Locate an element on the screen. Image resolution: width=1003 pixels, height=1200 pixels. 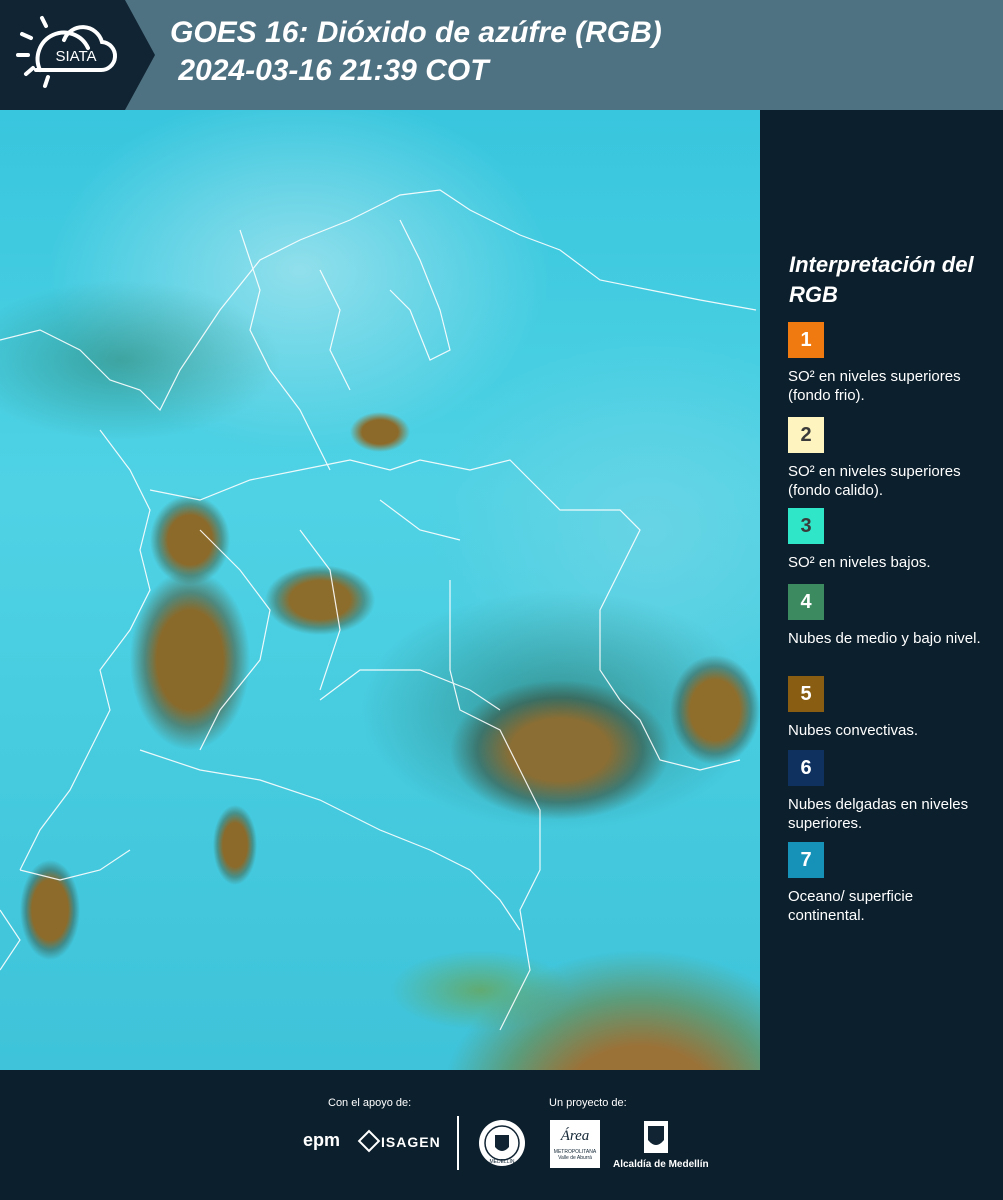
legend-swatch-6: 6 is located at coordinates (806, 768).